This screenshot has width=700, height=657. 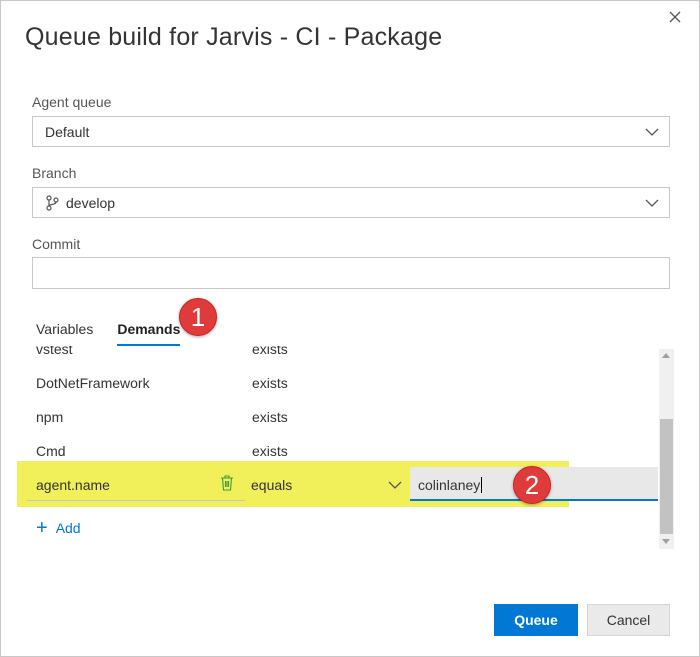 I want to click on close-icon, so click(x=675, y=17).